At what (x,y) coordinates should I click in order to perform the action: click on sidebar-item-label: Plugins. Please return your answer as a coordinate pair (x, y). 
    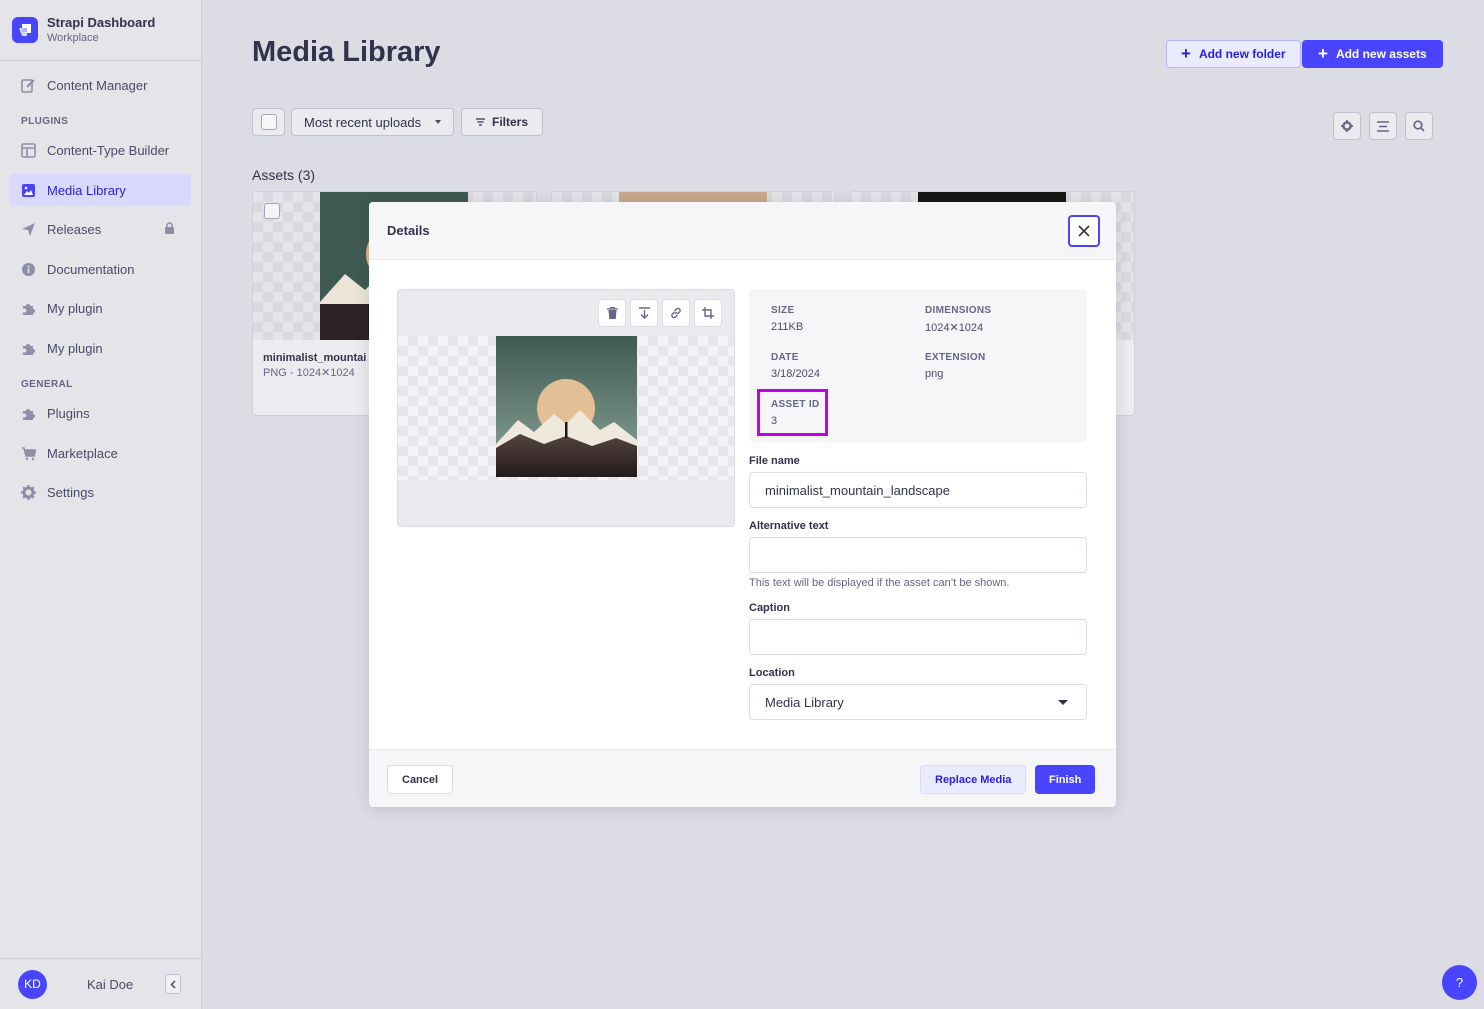
    Looking at the image, I should click on (68, 413).